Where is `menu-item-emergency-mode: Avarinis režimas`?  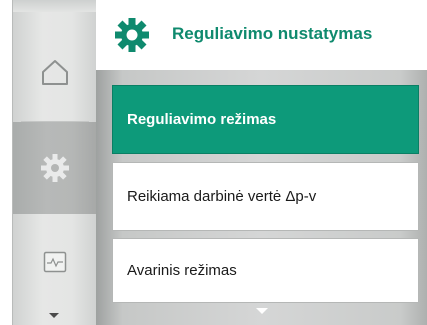
menu-item-emergency-mode: Avarinis režimas is located at coordinates (265, 270).